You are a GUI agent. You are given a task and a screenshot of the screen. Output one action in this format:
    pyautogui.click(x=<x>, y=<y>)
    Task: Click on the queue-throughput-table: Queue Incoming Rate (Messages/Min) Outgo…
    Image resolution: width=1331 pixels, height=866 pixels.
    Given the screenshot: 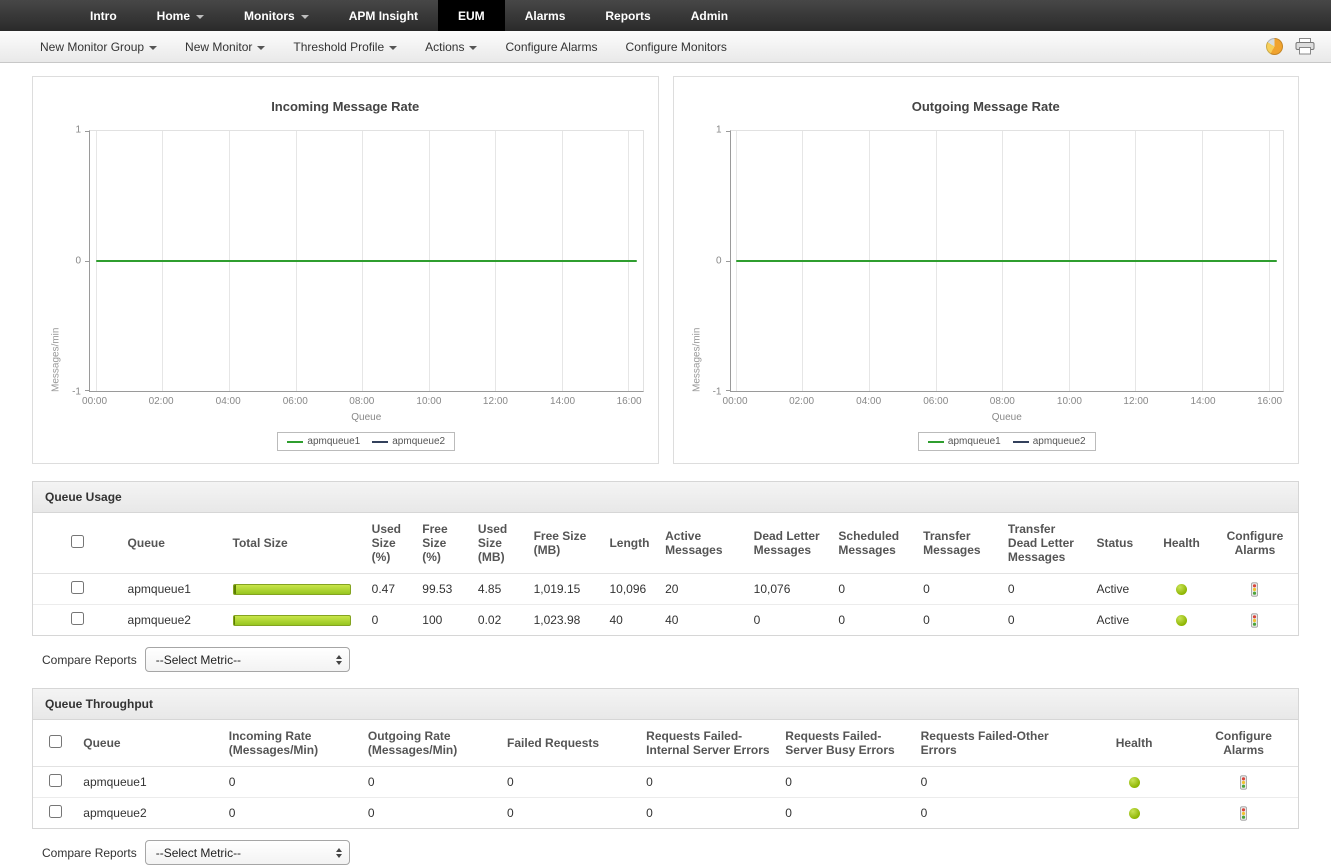 What is the action you would take?
    pyautogui.click(x=665, y=774)
    